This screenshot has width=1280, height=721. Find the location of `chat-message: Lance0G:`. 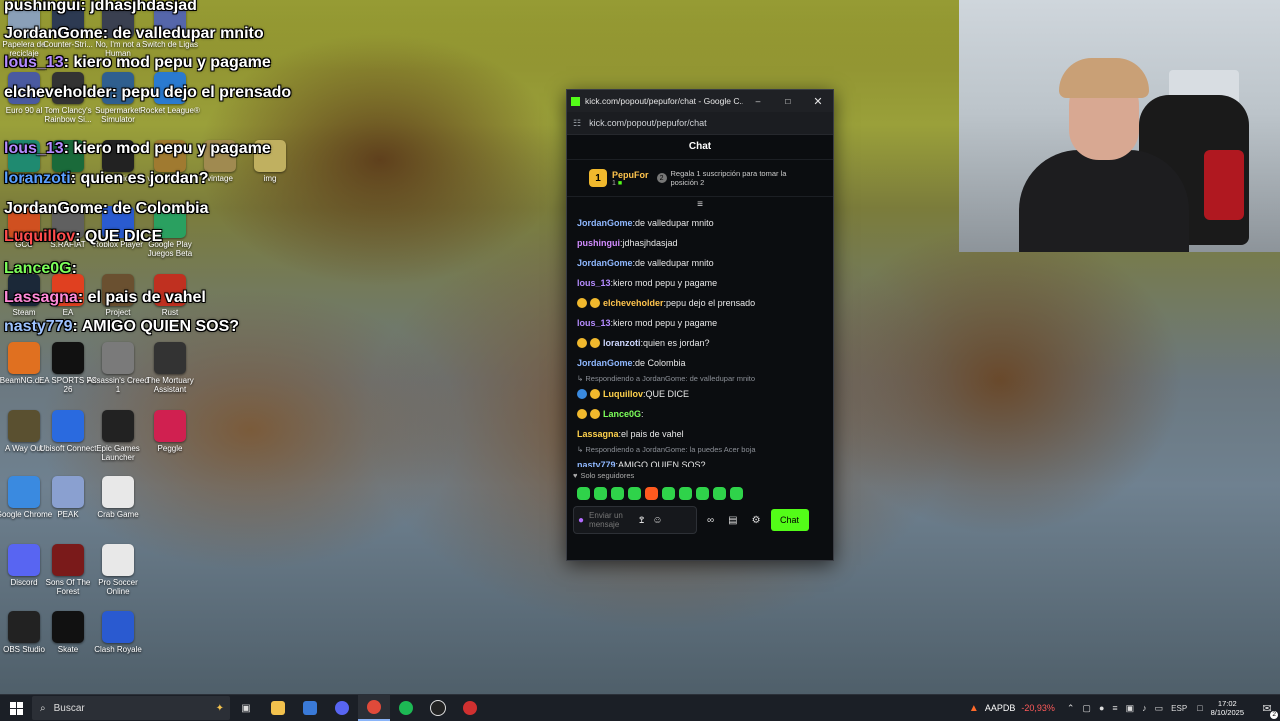

chat-message: Lance0G: is located at coordinates (700, 414).